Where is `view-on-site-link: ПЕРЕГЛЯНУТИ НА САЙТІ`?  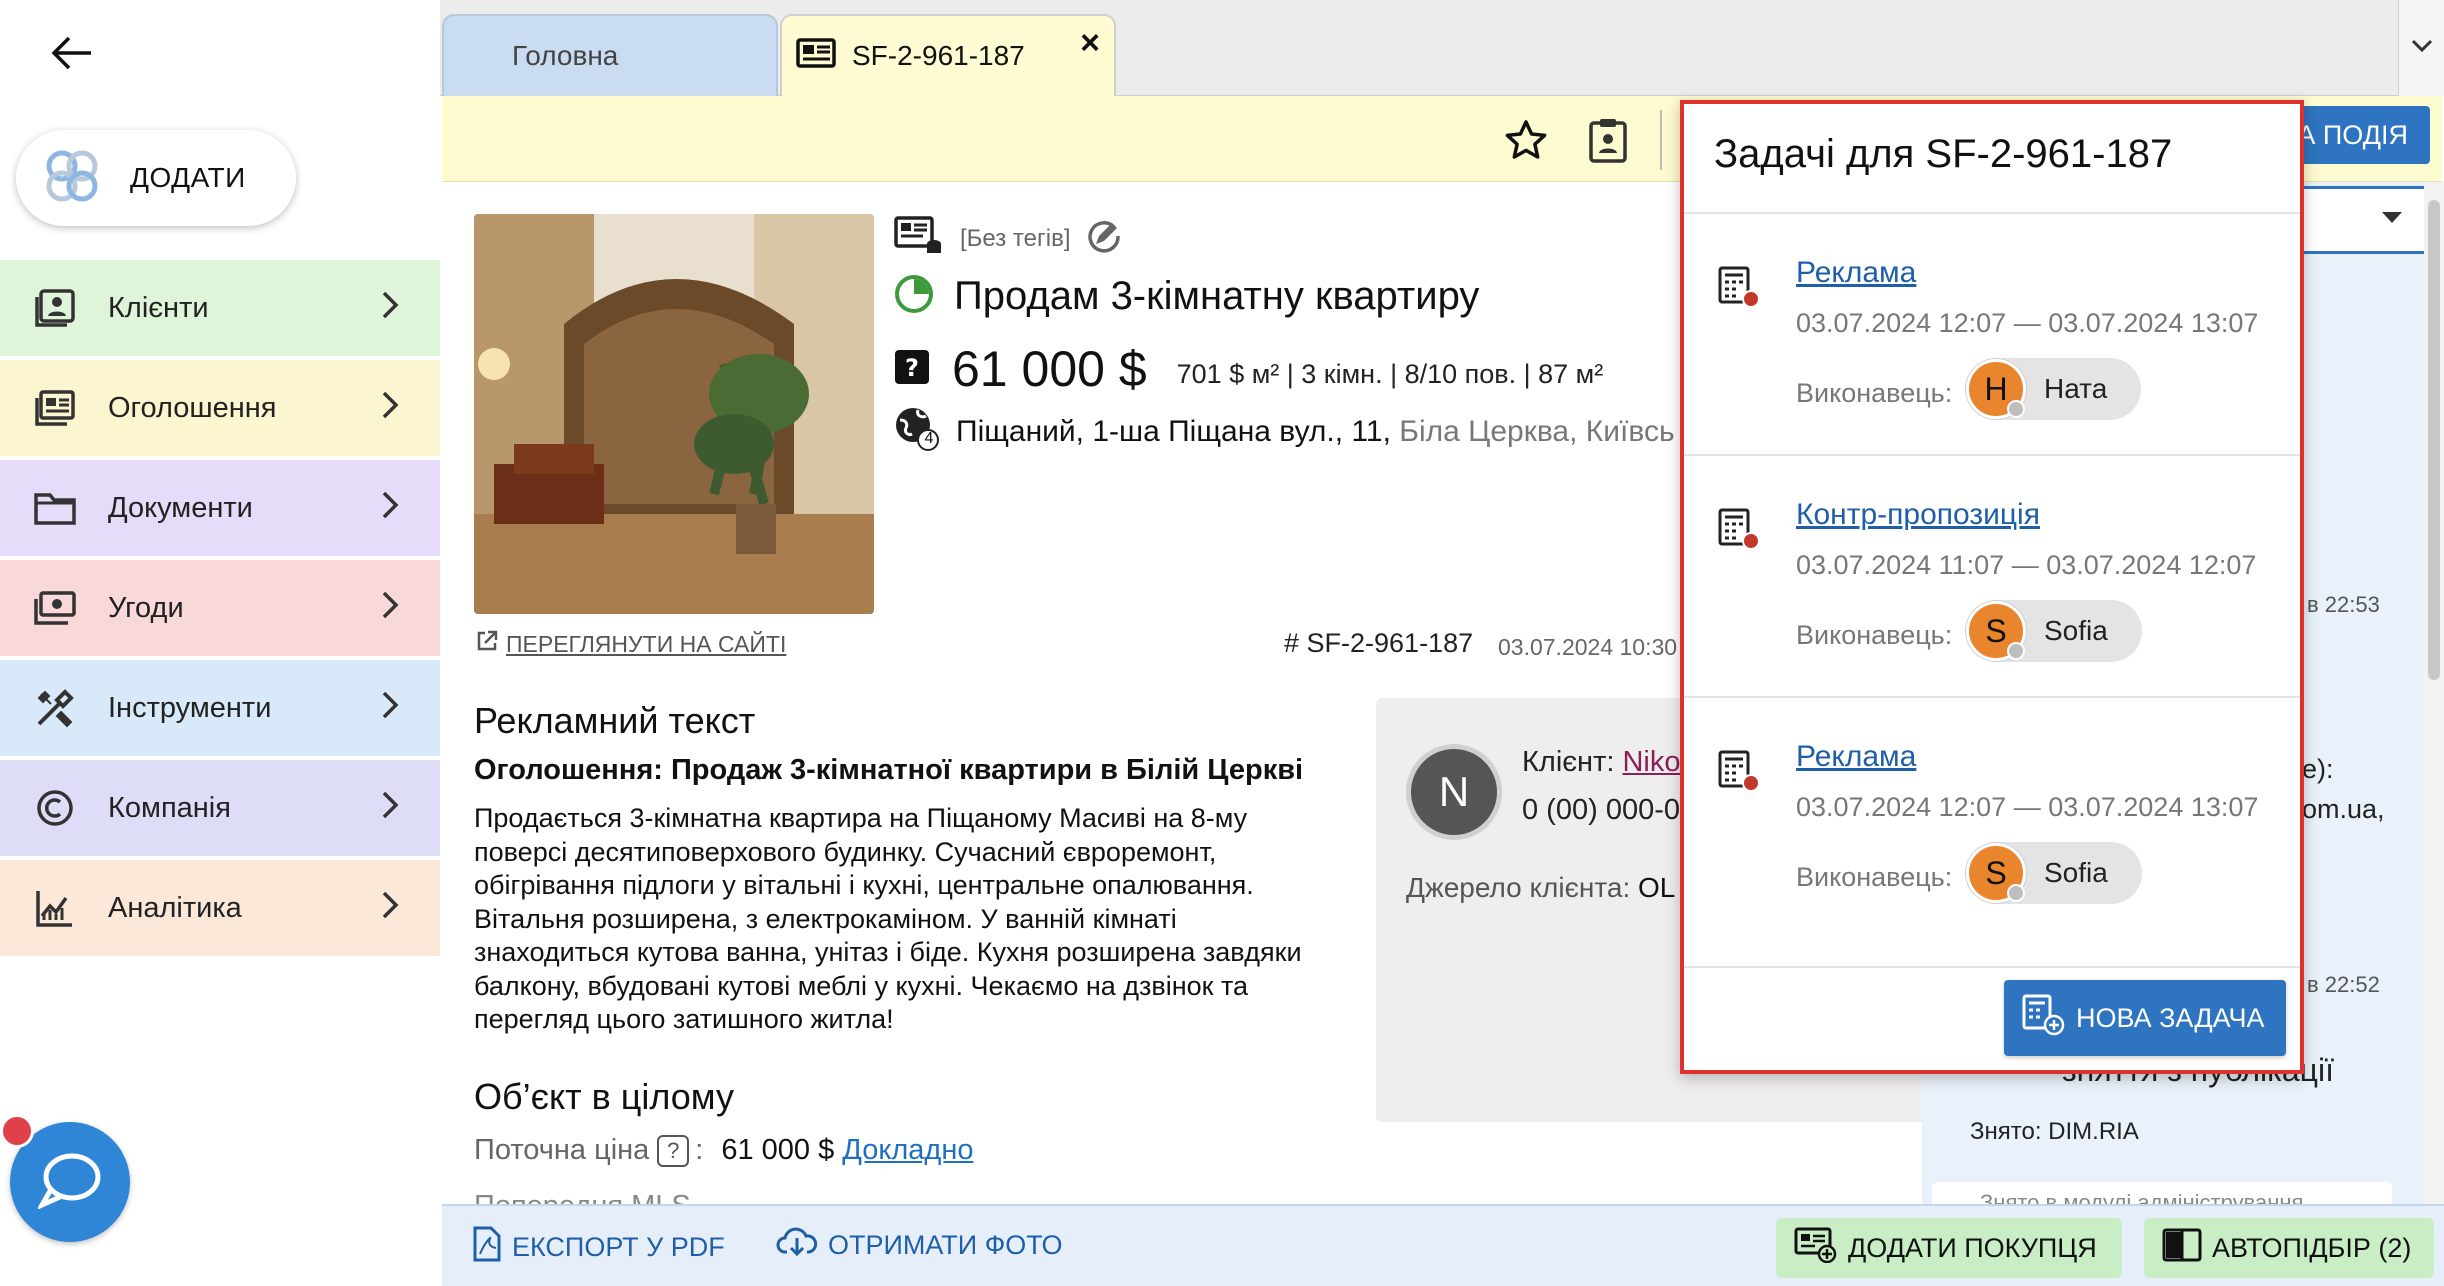
view-on-site-link: ПЕРЕГЛЯНУТИ НА САЙТІ is located at coordinates (631, 644).